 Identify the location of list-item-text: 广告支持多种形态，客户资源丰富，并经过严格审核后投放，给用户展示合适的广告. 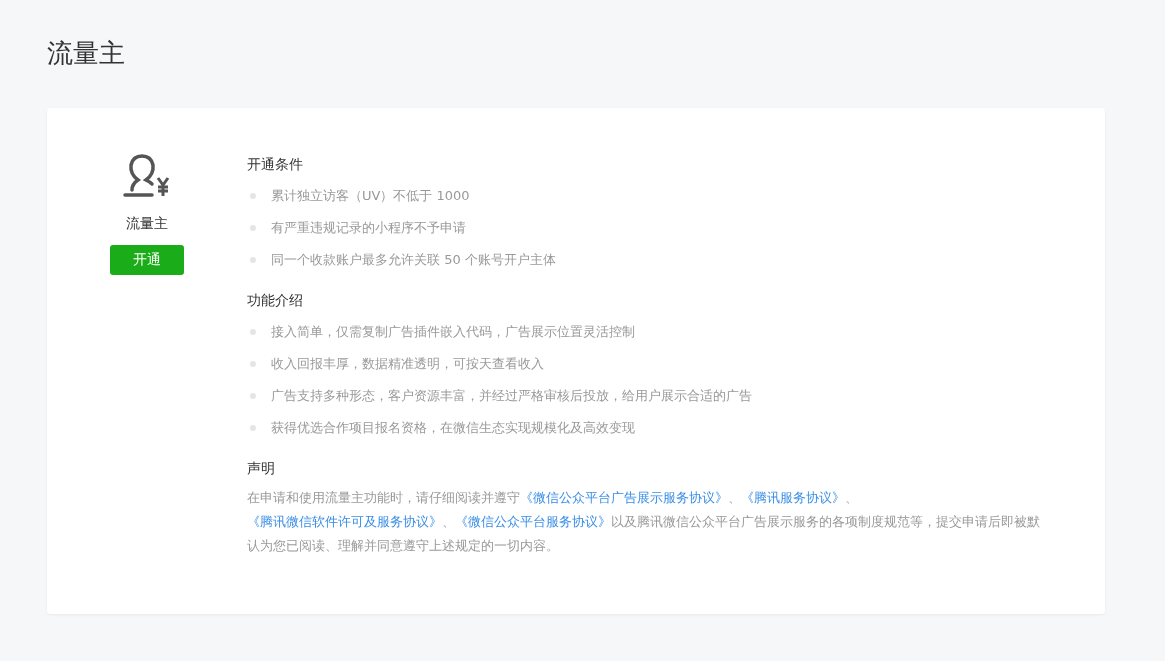
(511, 396).